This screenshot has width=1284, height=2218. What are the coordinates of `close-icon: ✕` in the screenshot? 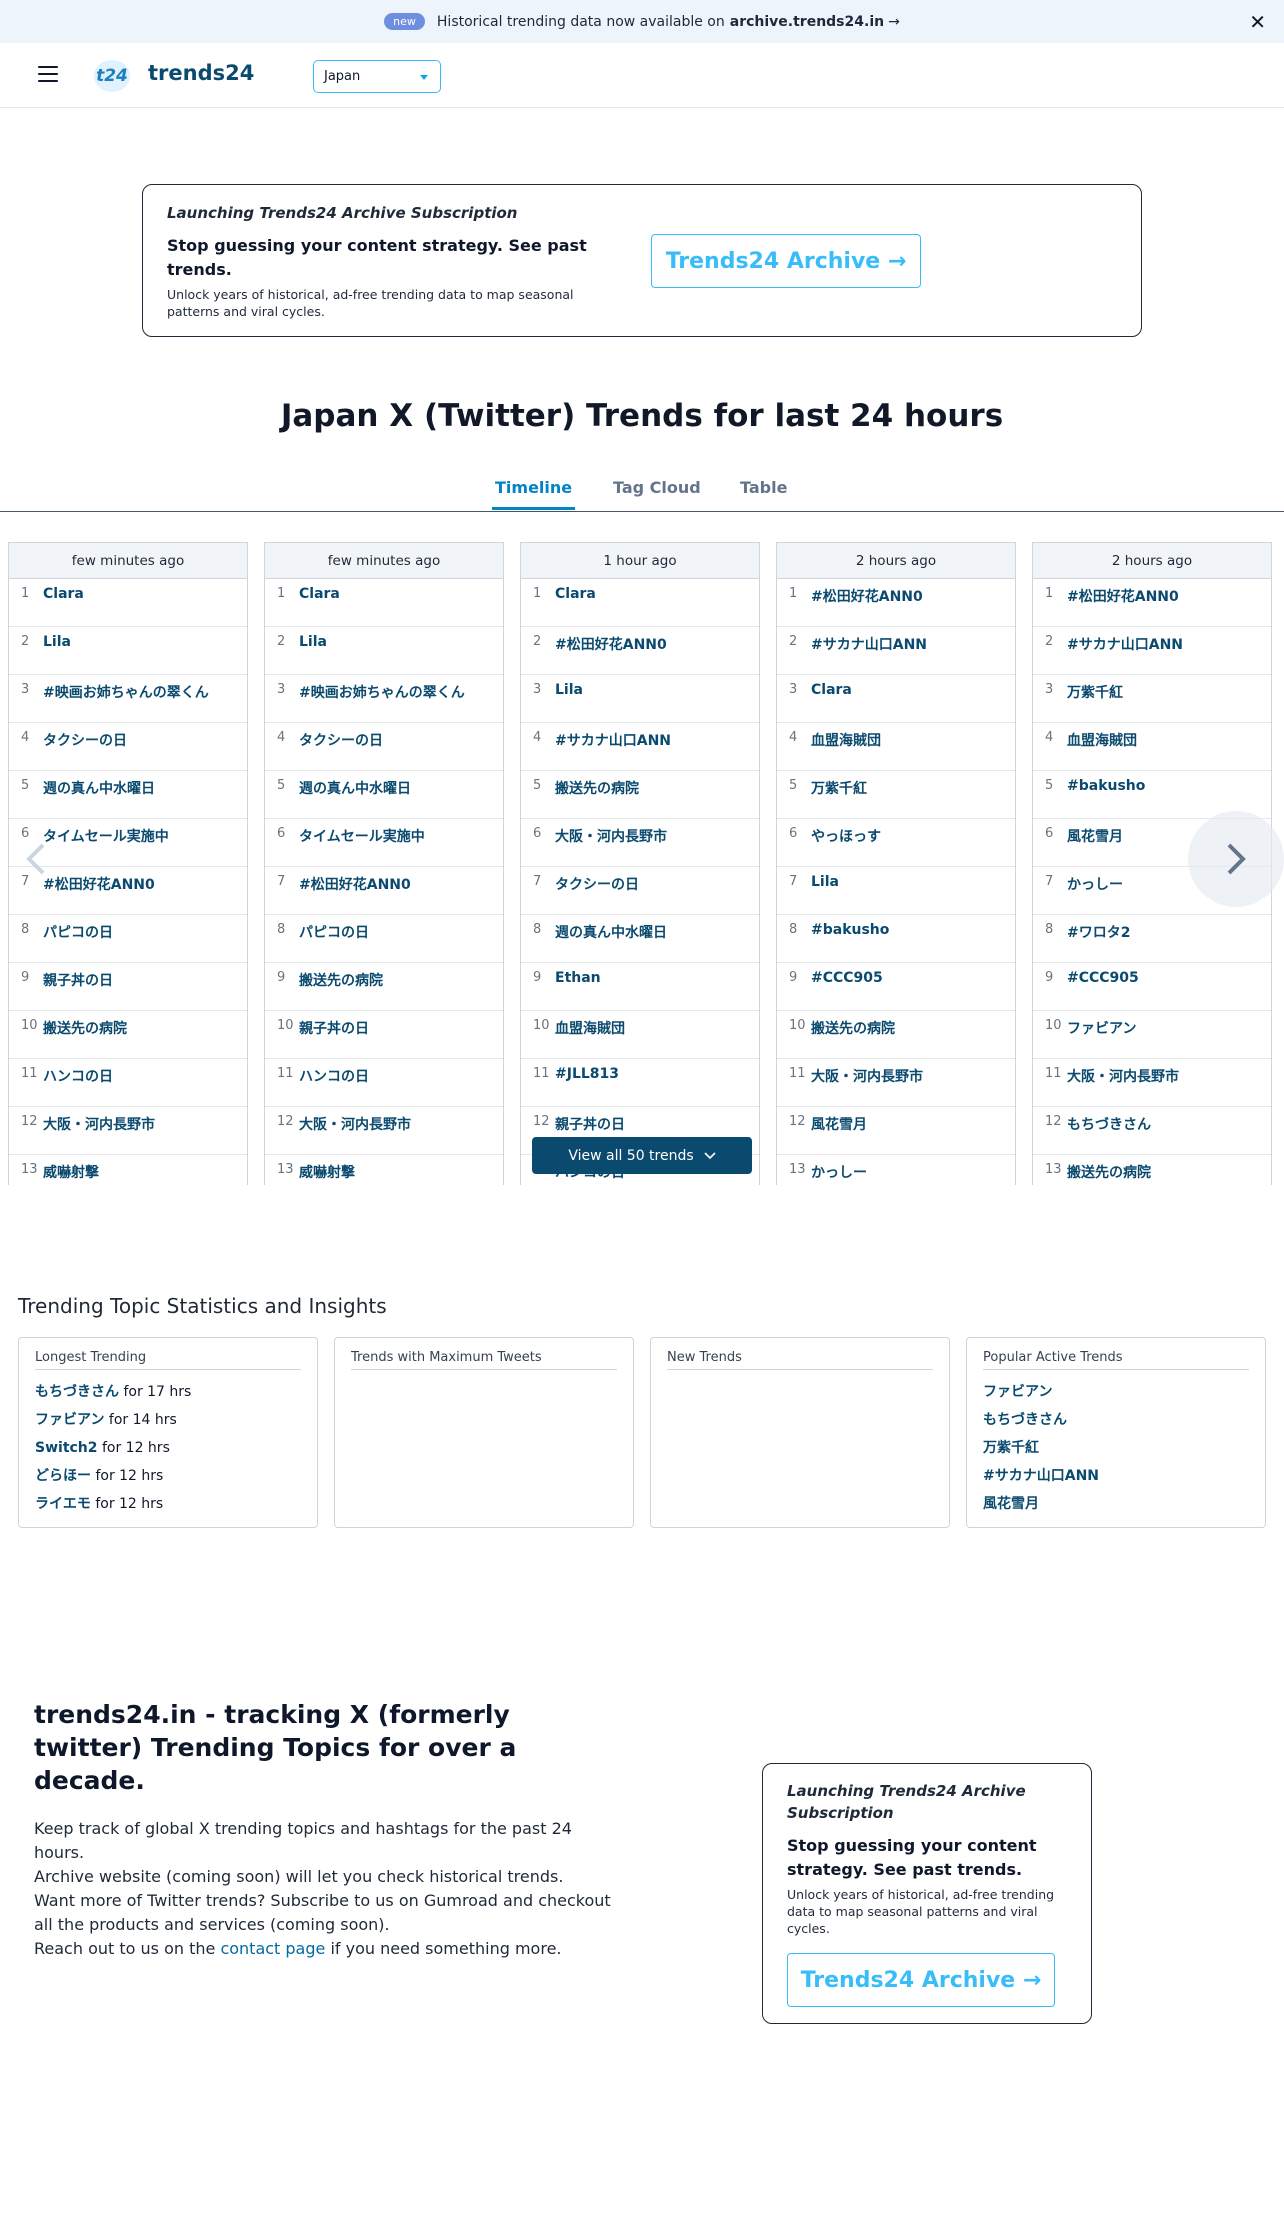 It's located at (1257, 22).